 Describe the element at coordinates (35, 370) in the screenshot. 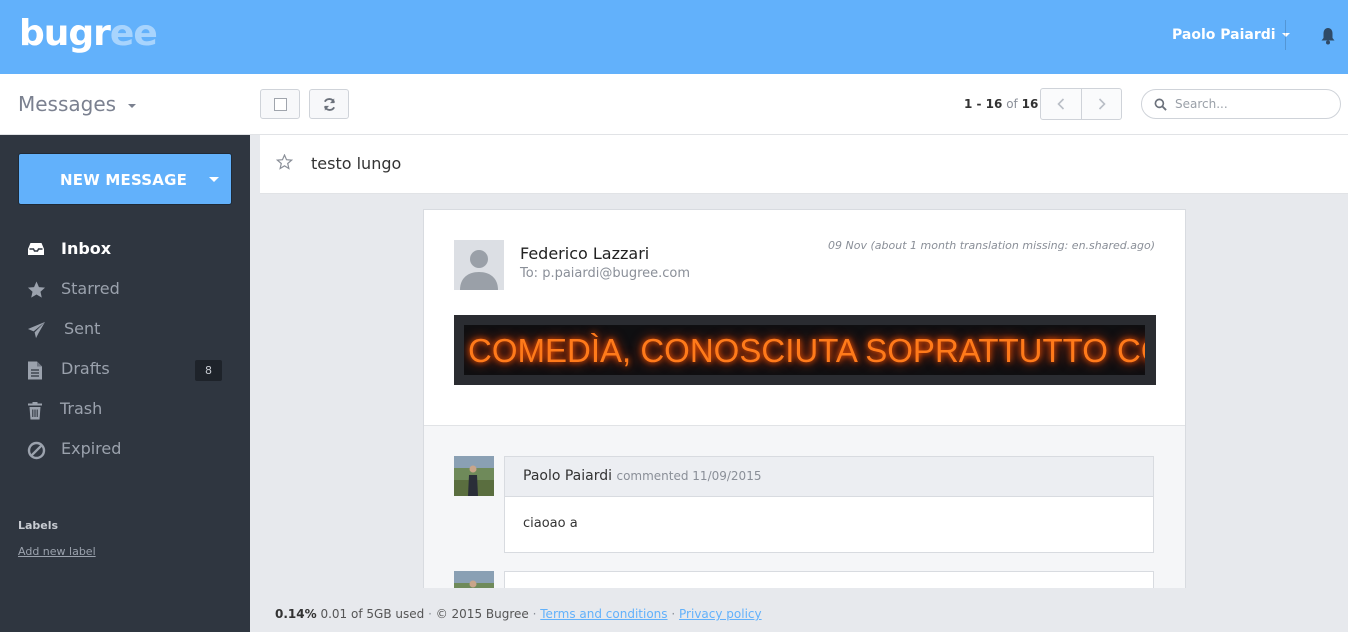

I see `document-icon` at that location.